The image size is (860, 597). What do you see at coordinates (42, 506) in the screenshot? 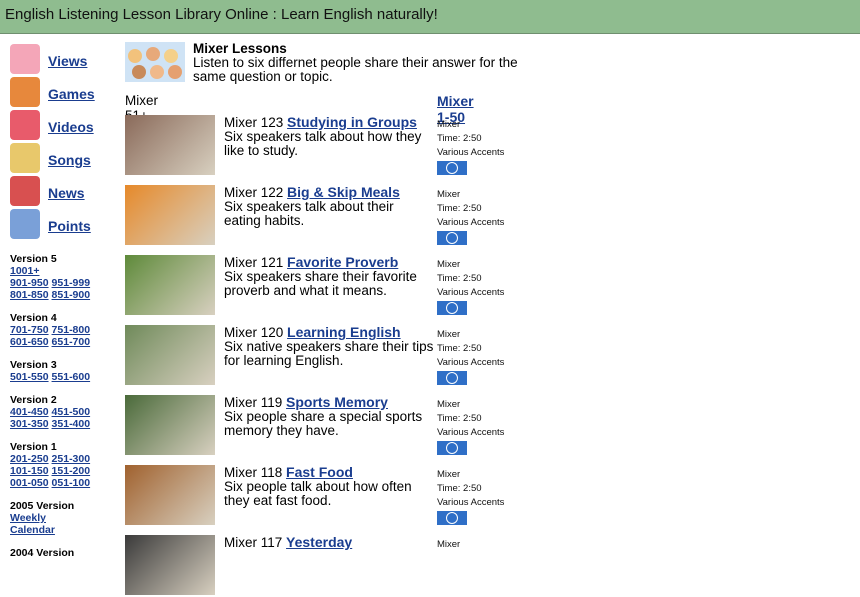
I see `version-title: 2005 Version` at bounding box center [42, 506].